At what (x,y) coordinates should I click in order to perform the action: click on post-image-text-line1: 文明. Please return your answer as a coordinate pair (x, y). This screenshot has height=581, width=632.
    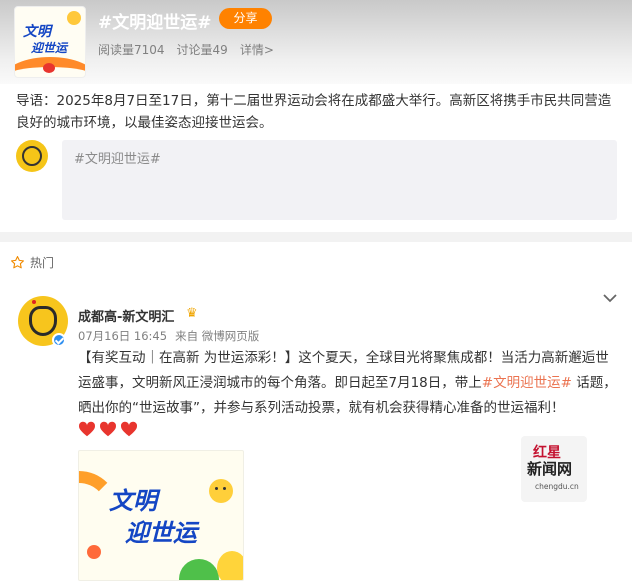
    Looking at the image, I should click on (133, 501).